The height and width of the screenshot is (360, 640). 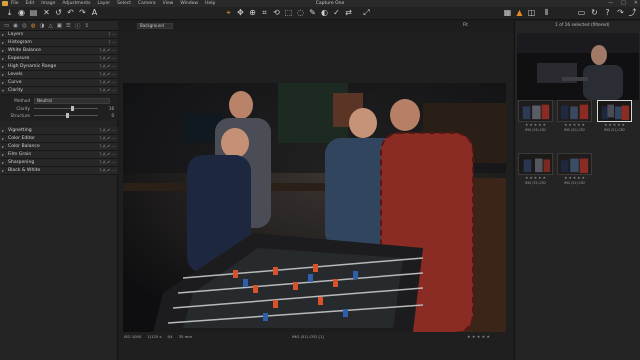 What do you see at coordinates (288, 13) in the screenshot?
I see `keystone-tool-icon: ⬚` at bounding box center [288, 13].